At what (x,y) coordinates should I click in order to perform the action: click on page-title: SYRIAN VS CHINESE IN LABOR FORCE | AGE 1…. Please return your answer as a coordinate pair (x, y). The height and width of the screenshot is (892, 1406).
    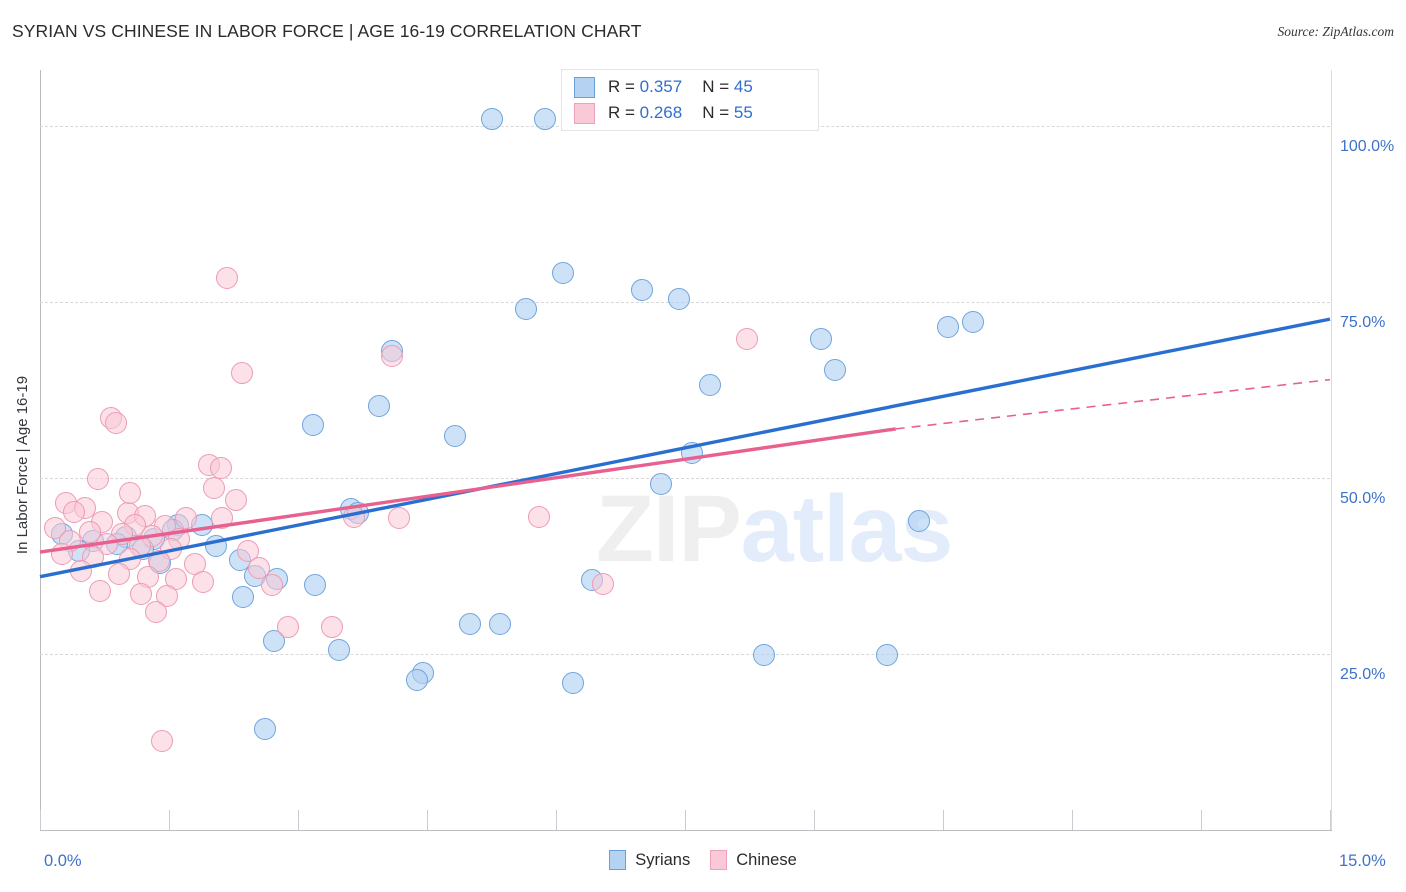
    Looking at the image, I should click on (327, 31).